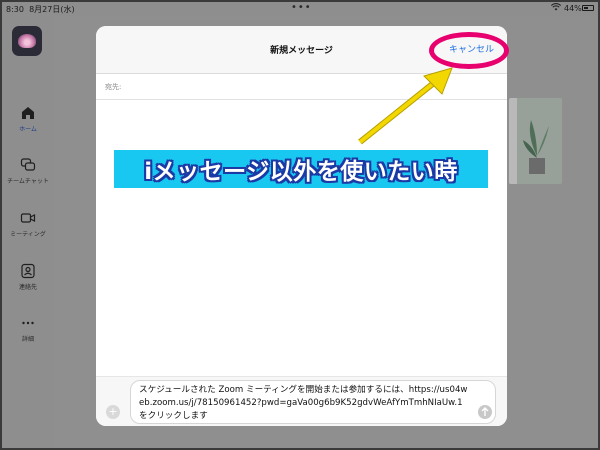  I want to click on app-logo, so click(27, 41).